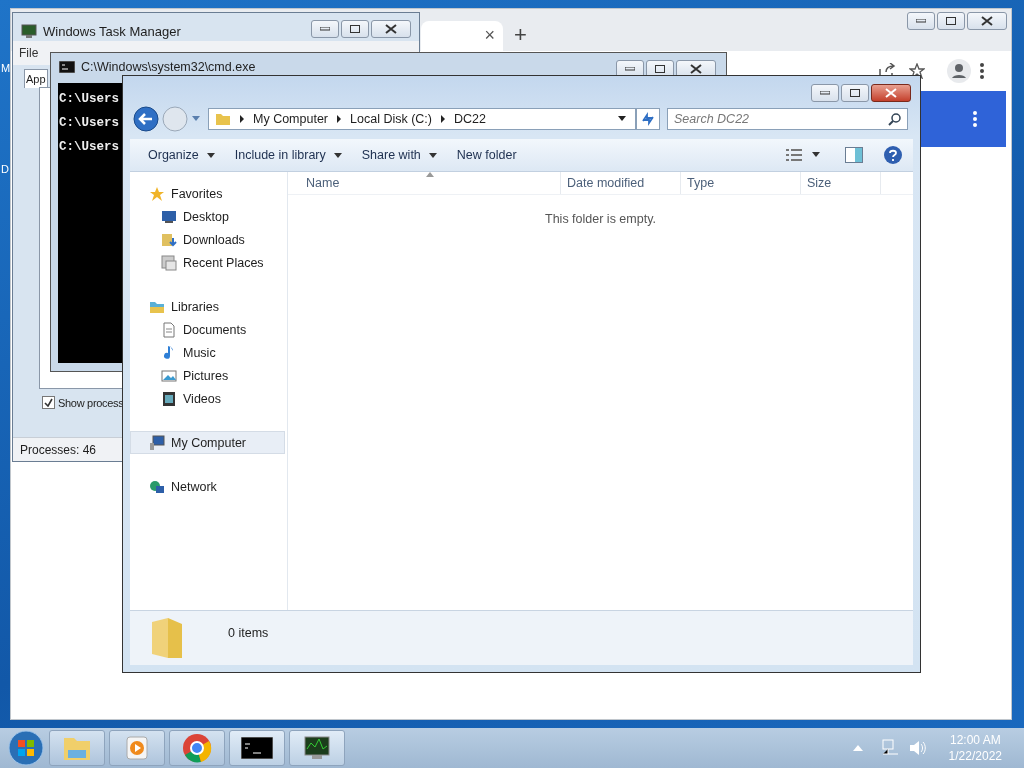 This screenshot has height=768, width=1024. Describe the element at coordinates (291, 119) in the screenshot. I see `breadcrumb: My Computer` at that location.